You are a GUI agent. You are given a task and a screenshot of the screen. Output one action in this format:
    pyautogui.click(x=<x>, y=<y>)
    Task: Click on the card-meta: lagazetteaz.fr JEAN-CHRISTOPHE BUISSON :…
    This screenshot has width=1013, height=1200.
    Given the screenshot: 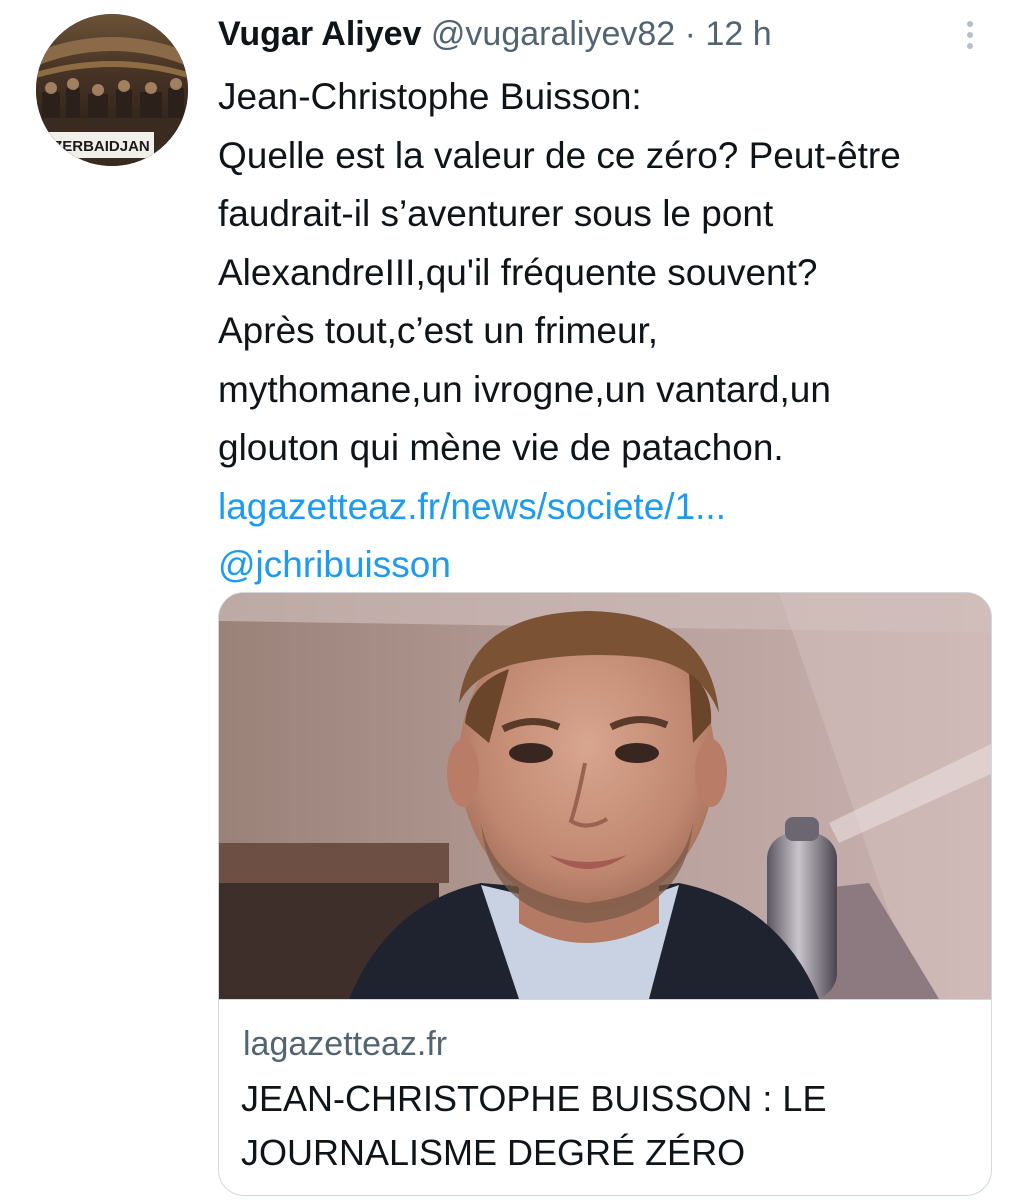 What is the action you would take?
    pyautogui.click(x=605, y=1097)
    